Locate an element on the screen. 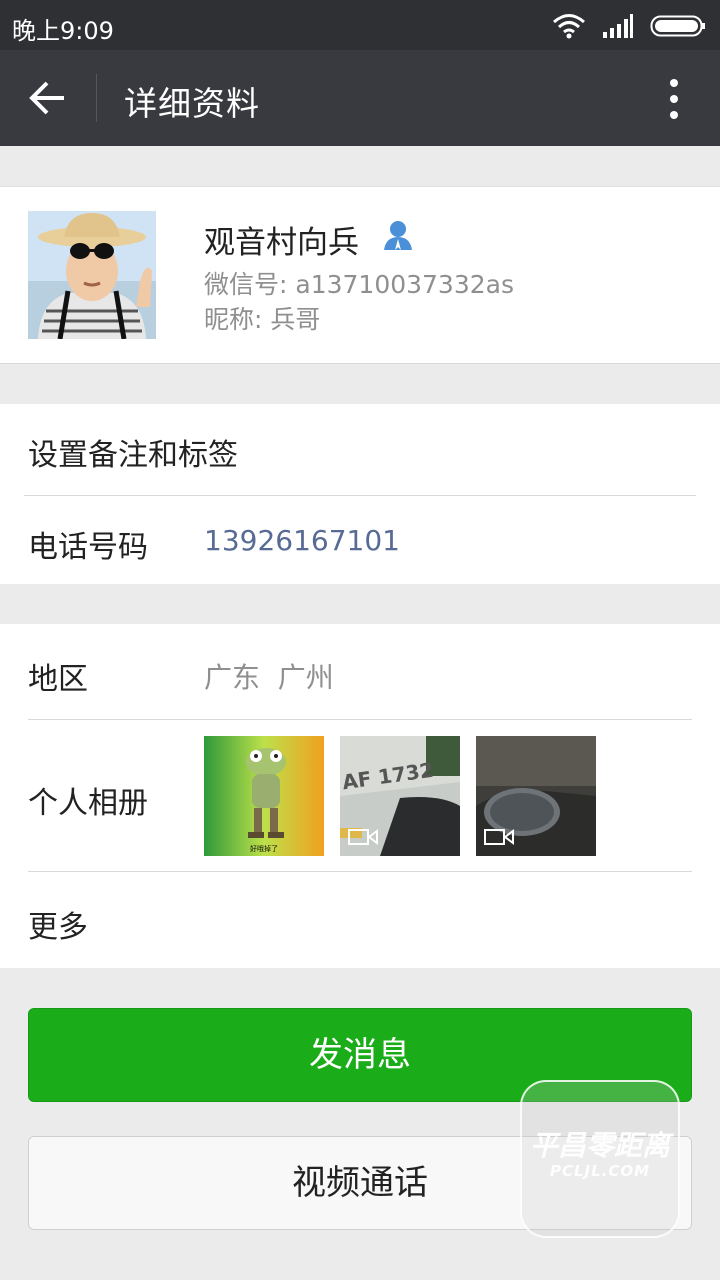 This screenshot has height=1280, width=720. photo-caption: 好哦掉了 is located at coordinates (264, 849).